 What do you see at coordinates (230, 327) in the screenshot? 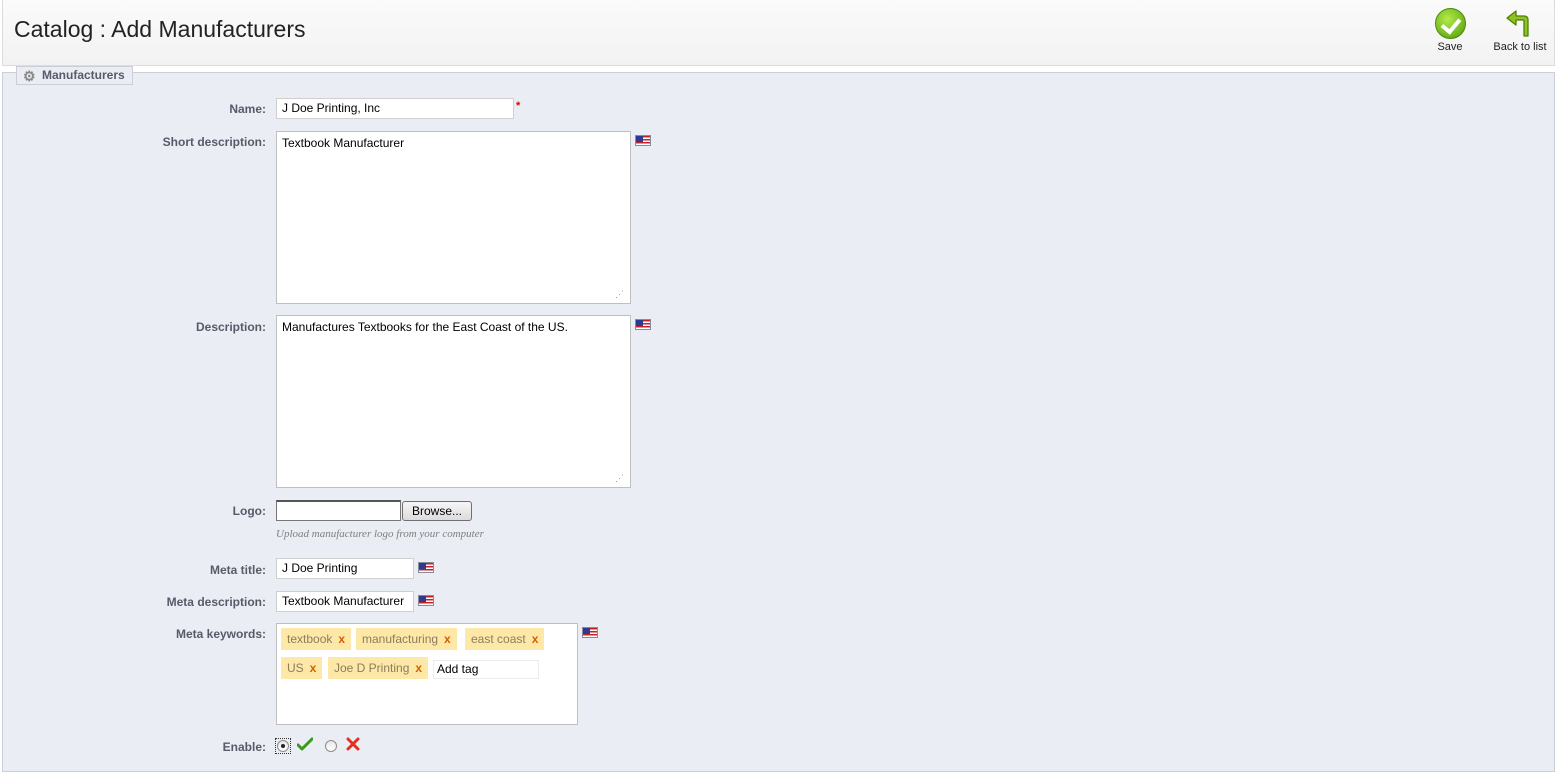
I see `description-label: Description:` at bounding box center [230, 327].